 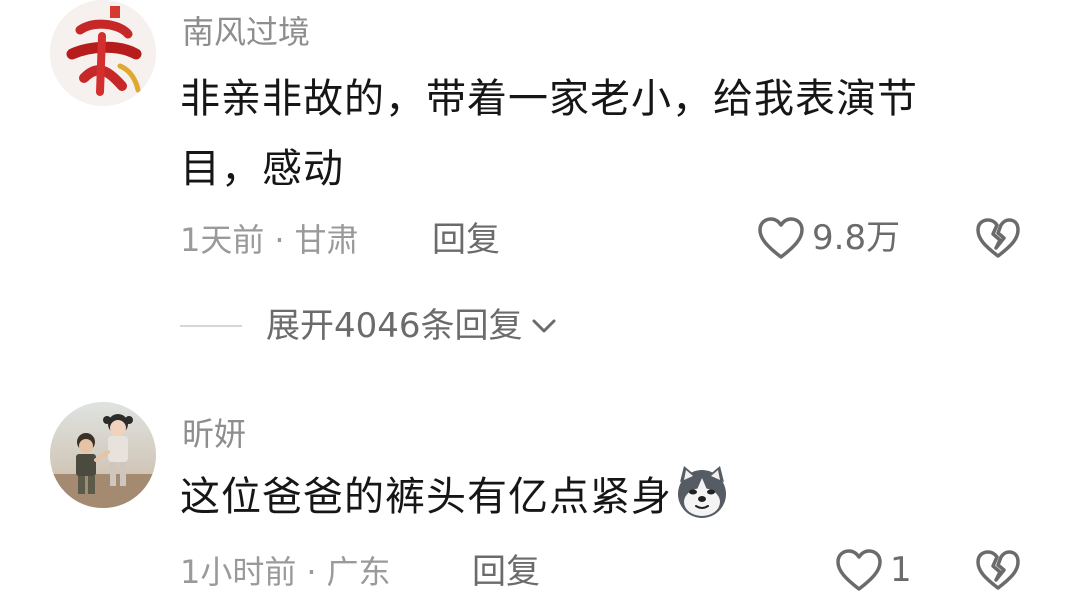 I want to click on comment-meta: 1小时前 · 广东, so click(x=285, y=572).